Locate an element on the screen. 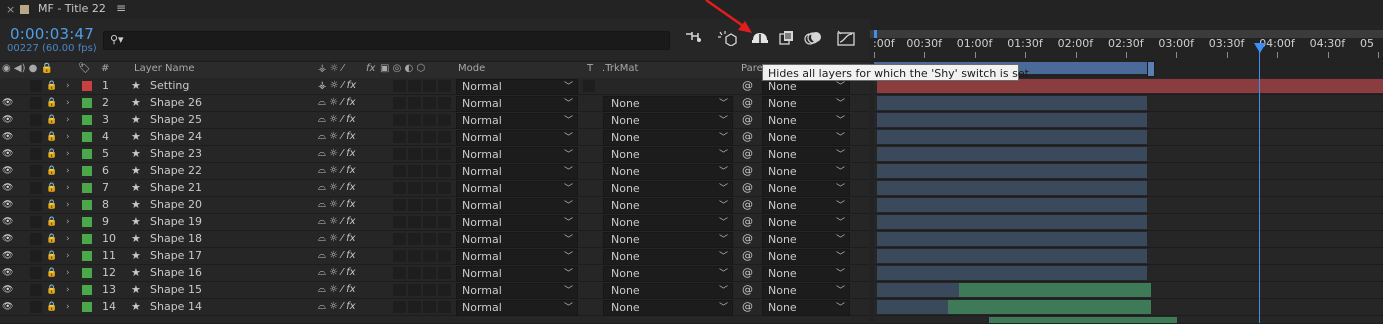 Image resolution: width=1383 pixels, height=324 pixels. preserve-transparency-switch is located at coordinates (589, 86).